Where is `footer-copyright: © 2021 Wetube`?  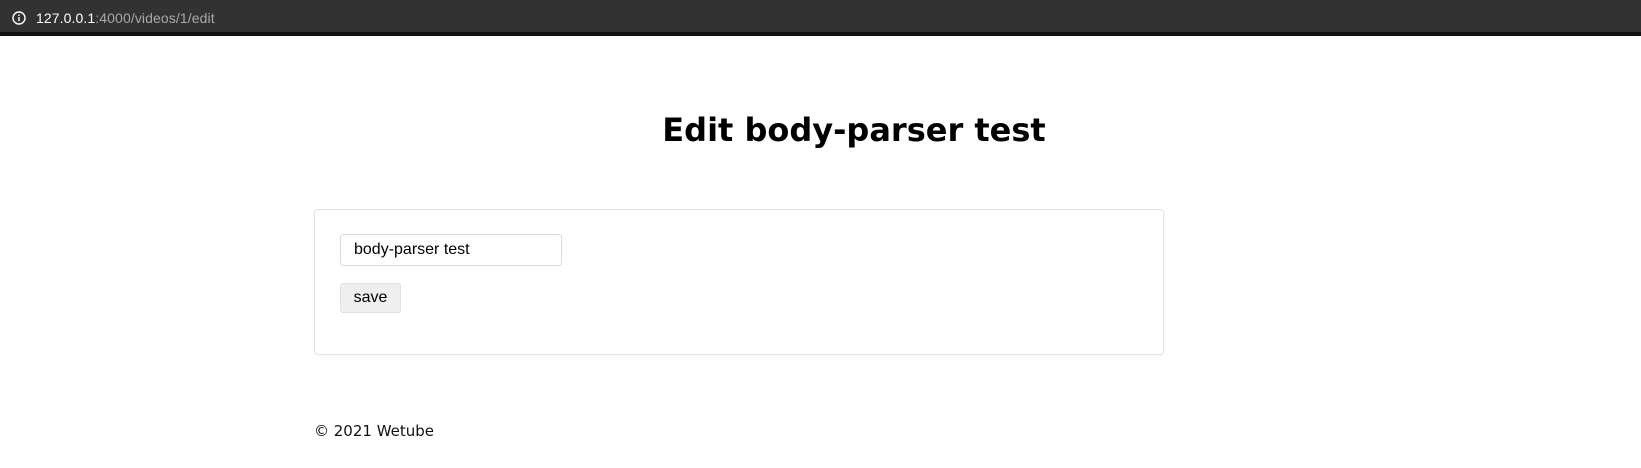 footer-copyright: © 2021 Wetube is located at coordinates (374, 431).